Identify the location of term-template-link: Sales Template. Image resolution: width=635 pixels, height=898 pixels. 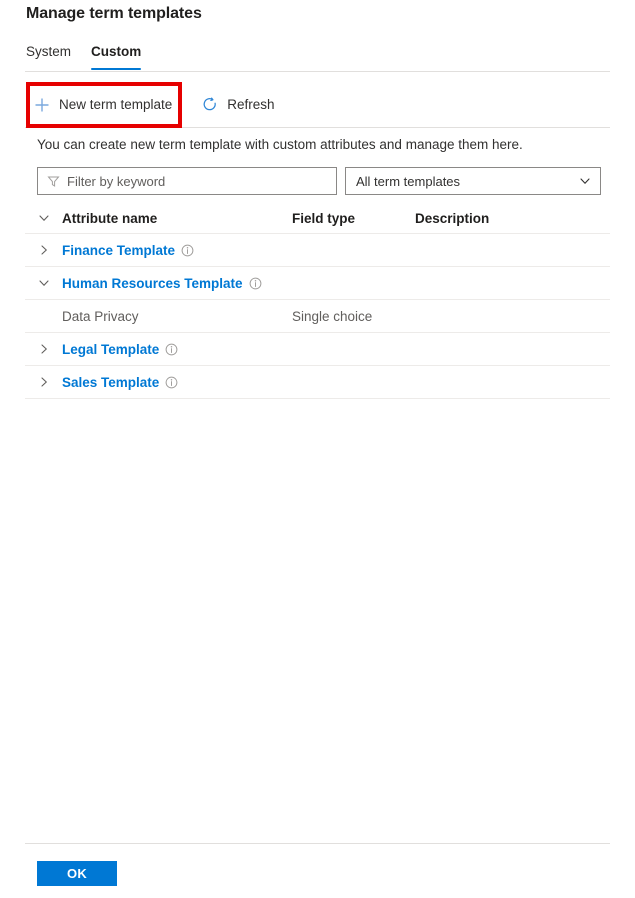
(177, 382).